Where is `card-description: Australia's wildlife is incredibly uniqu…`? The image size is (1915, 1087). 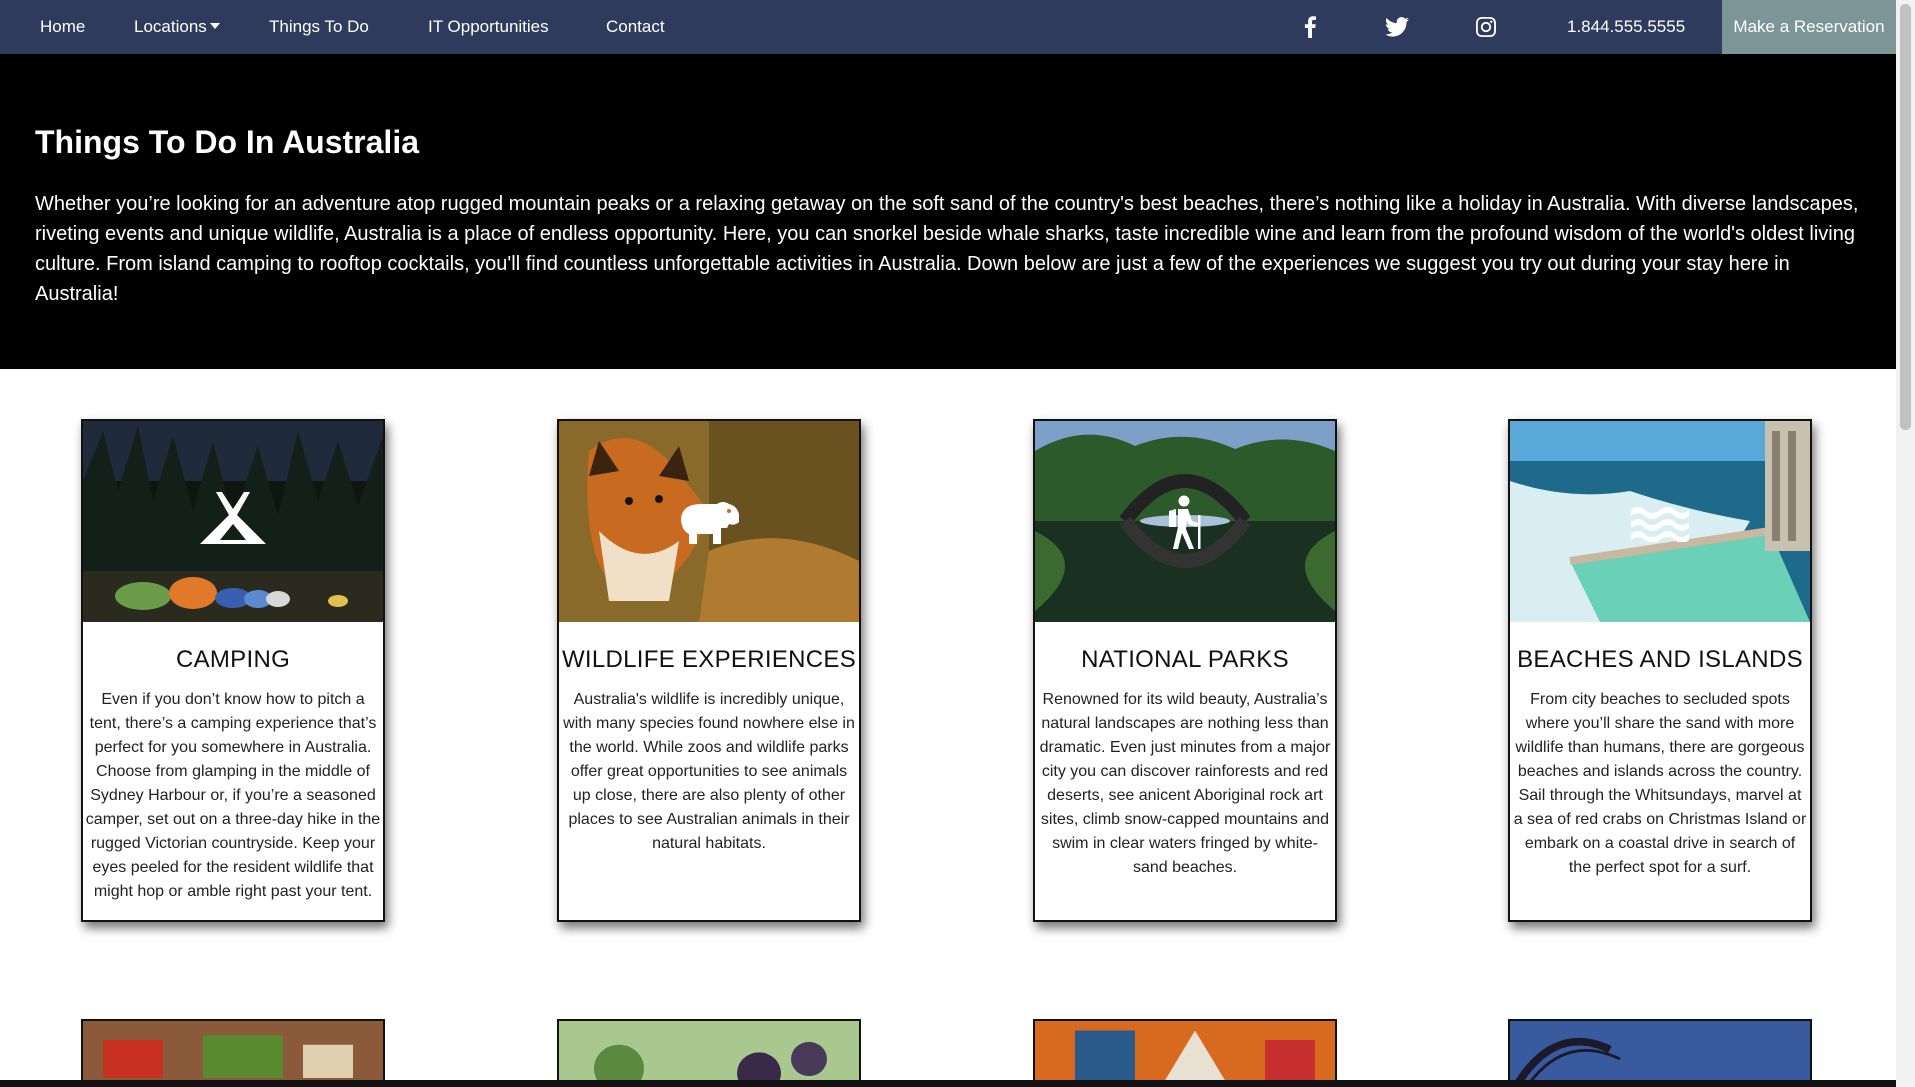 card-description: Australia's wildlife is incredibly uniqu… is located at coordinates (709, 771).